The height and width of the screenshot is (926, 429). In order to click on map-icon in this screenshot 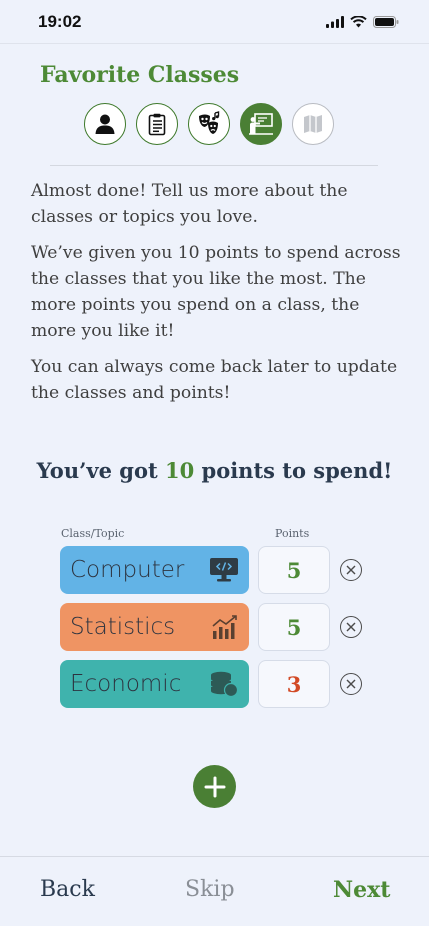, I will do `click(313, 124)`.